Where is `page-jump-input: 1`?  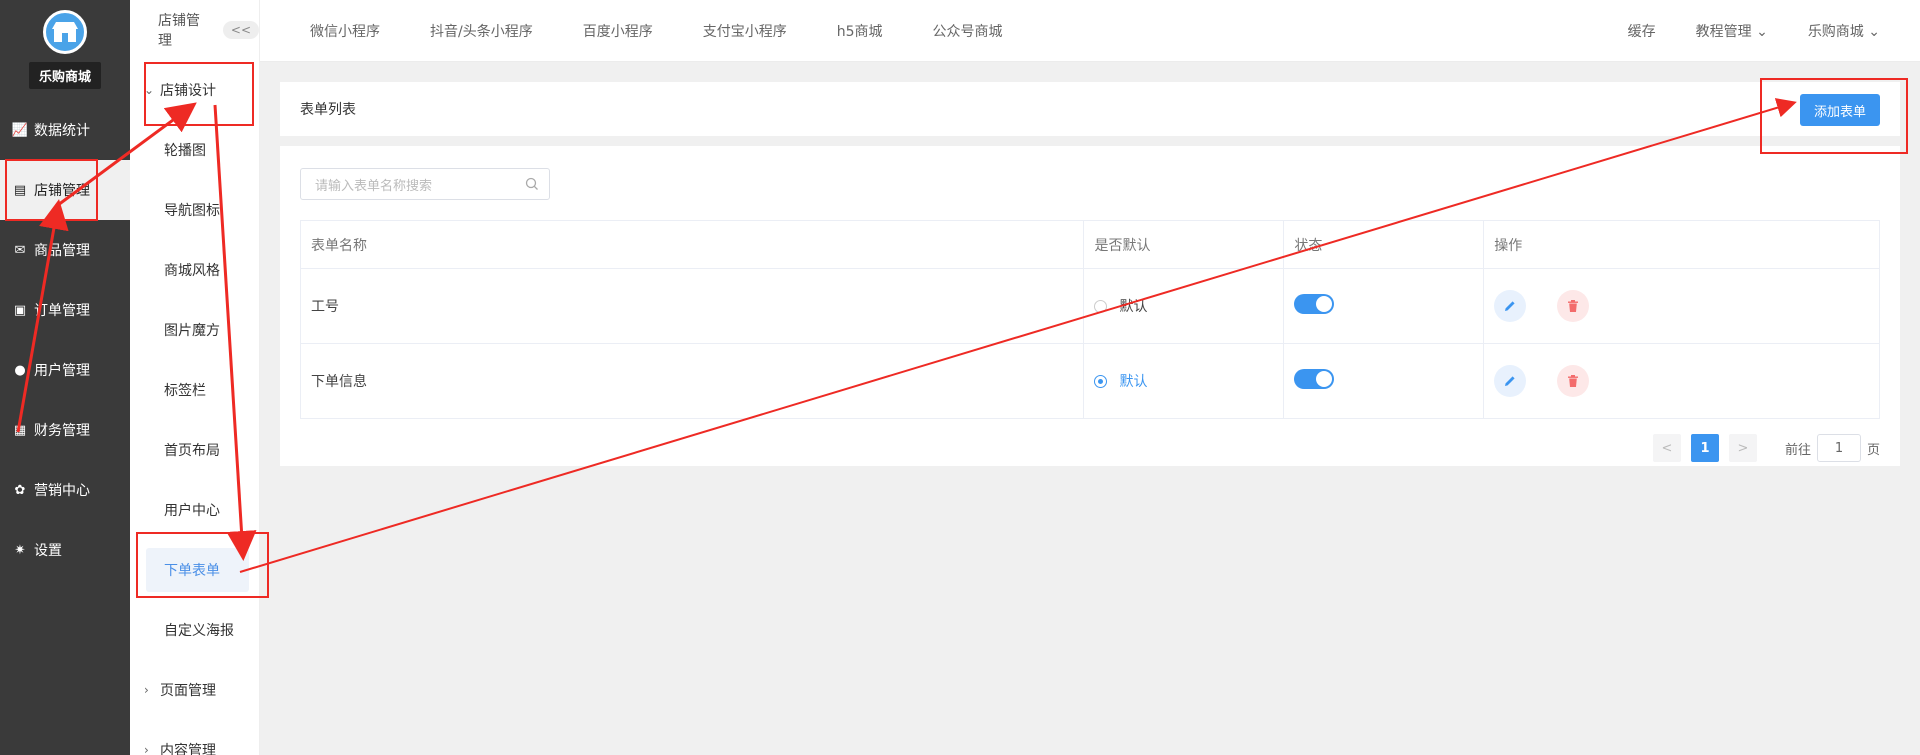 page-jump-input: 1 is located at coordinates (1838, 448).